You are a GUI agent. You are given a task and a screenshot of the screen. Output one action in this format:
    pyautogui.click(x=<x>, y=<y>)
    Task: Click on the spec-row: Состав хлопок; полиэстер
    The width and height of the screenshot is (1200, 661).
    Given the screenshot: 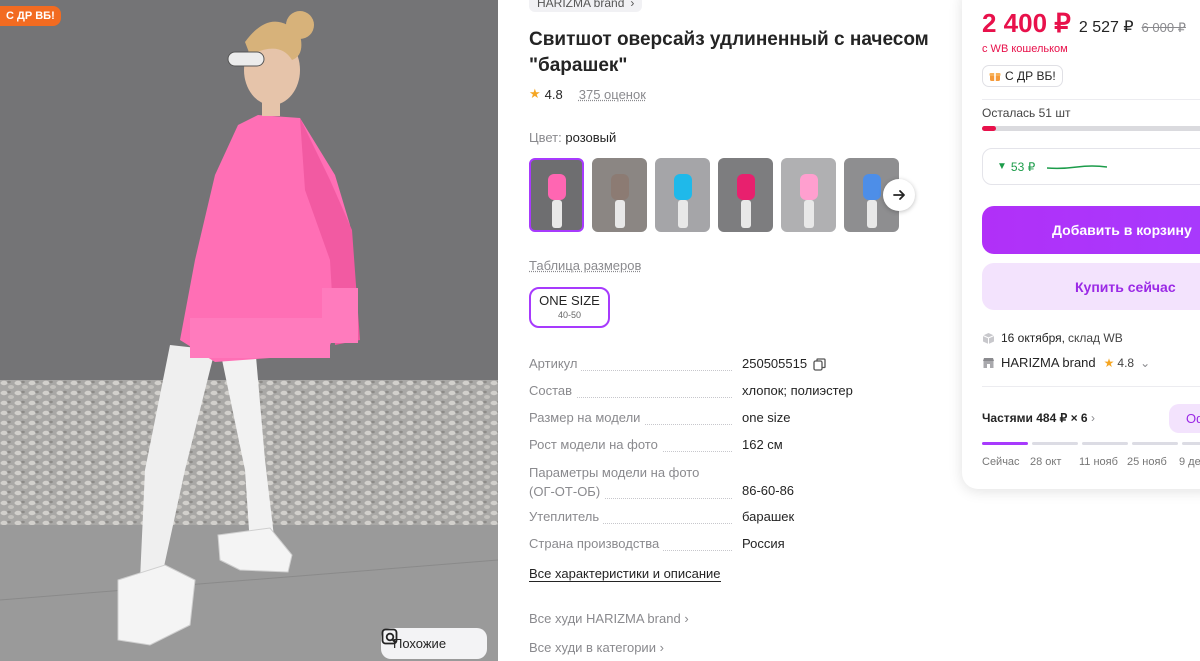 What is the action you would take?
    pyautogui.click(x=734, y=395)
    